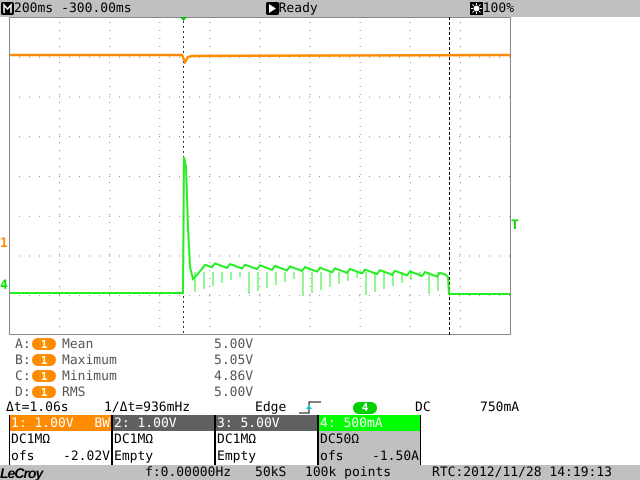 Image resolution: width=640 pixels, height=480 pixels. I want to click on measurement-name: Maximum, so click(90, 360).